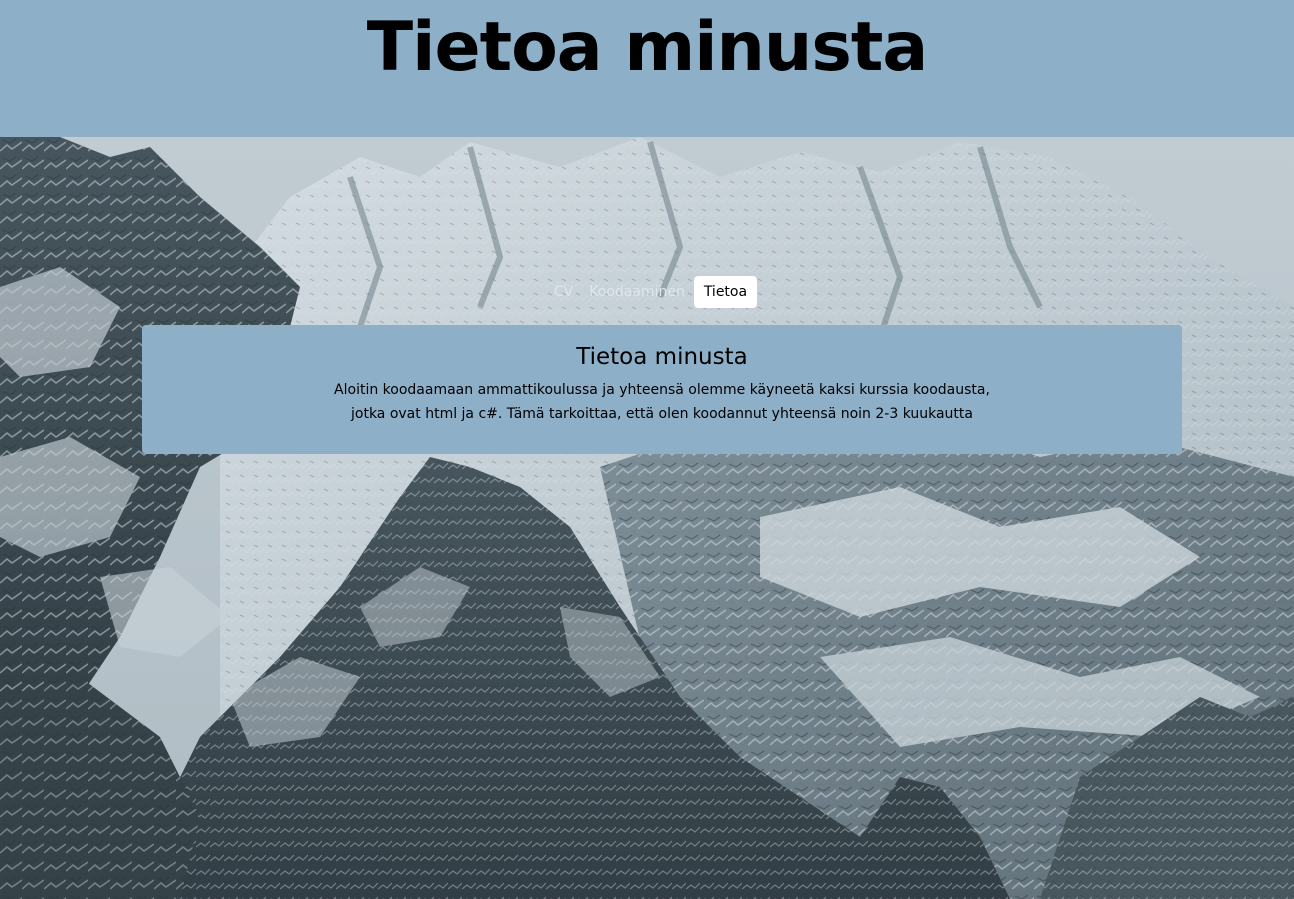 This screenshot has width=1294, height=899. I want to click on nav-link-cv: CV, so click(563, 292).